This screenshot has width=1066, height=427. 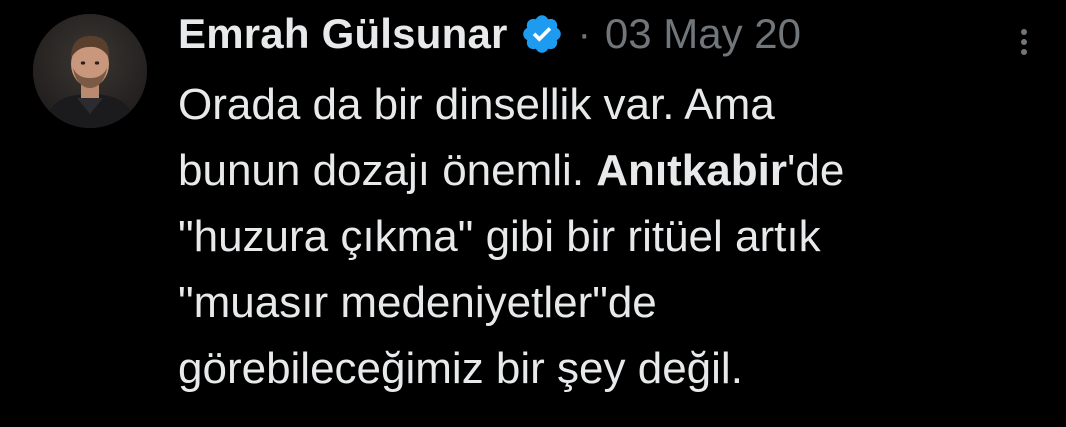 I want to click on tweet-text-line: Orada da bir dinsellik var. Ama, so click(x=476, y=104).